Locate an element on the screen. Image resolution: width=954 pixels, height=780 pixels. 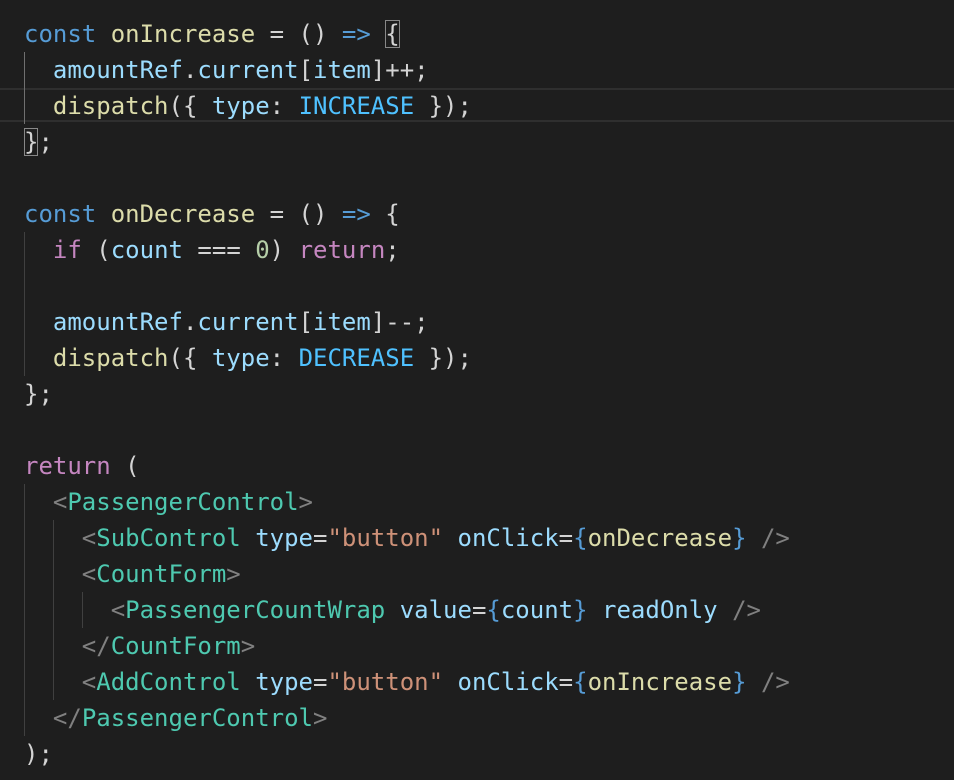
punctuation: ); is located at coordinates (38, 754).